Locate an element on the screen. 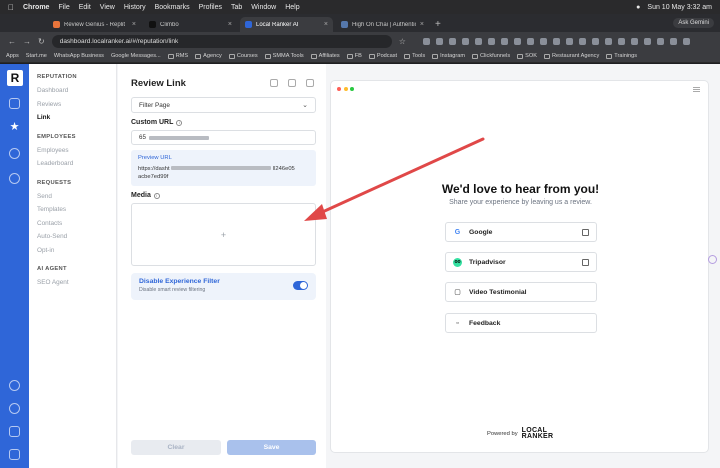 The image size is (720, 468). menu-file: File is located at coordinates (63, 7).